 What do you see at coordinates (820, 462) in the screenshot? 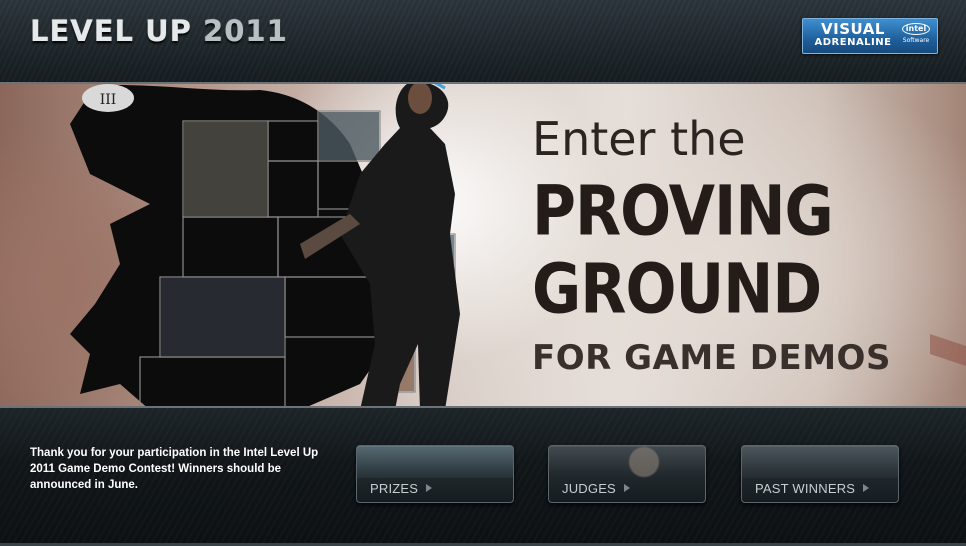
I see `past-winners-thumbnail` at bounding box center [820, 462].